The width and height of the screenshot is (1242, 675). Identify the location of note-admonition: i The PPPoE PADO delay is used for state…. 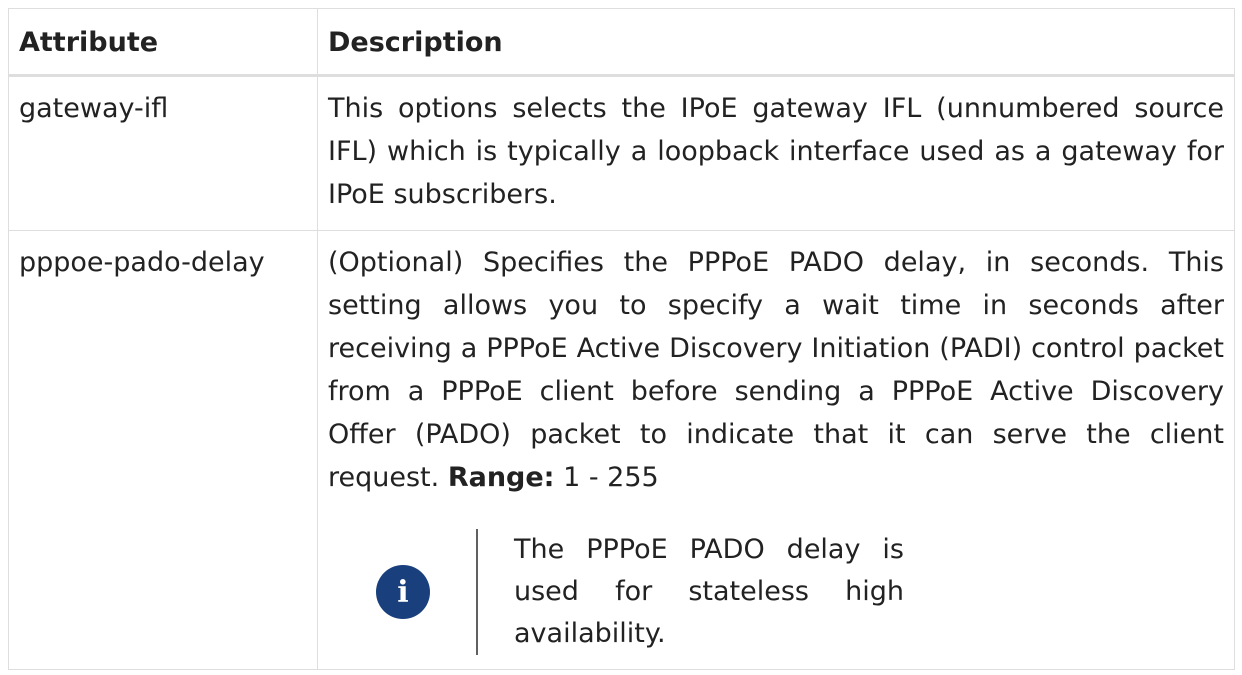
(800, 592).